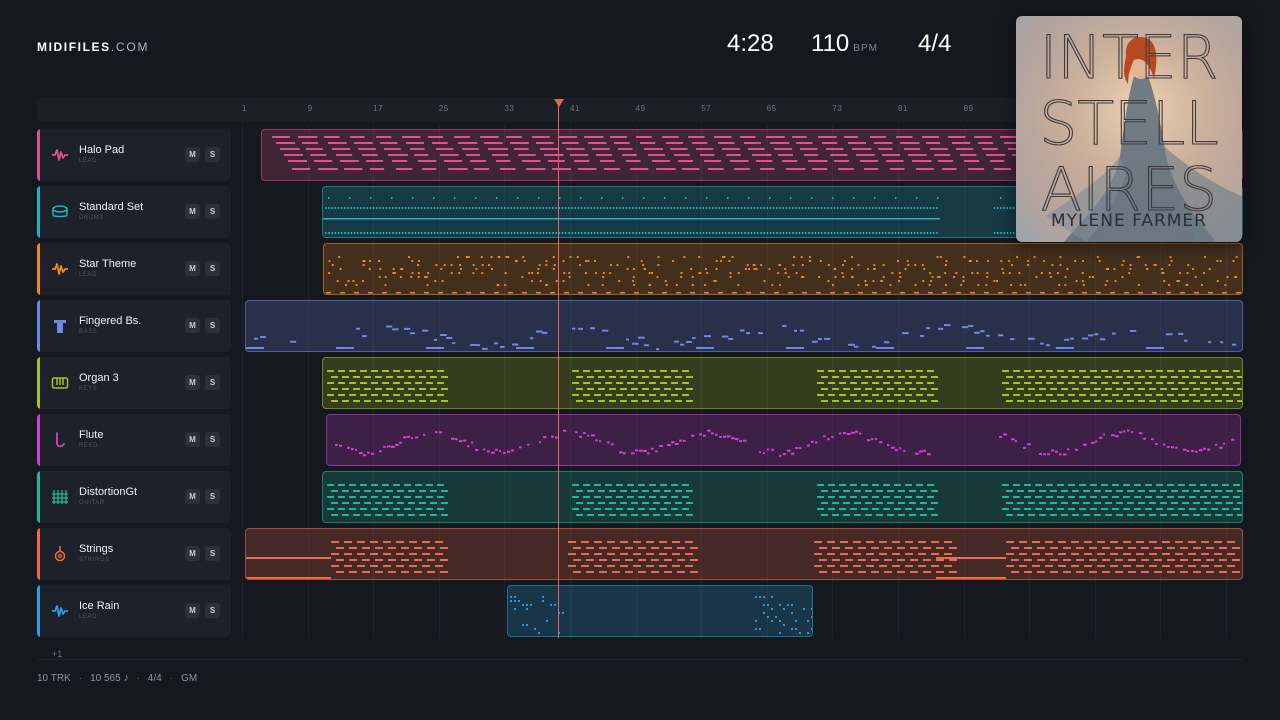 Image resolution: width=1280 pixels, height=720 pixels. I want to click on time-display: 4:28, so click(750, 43).